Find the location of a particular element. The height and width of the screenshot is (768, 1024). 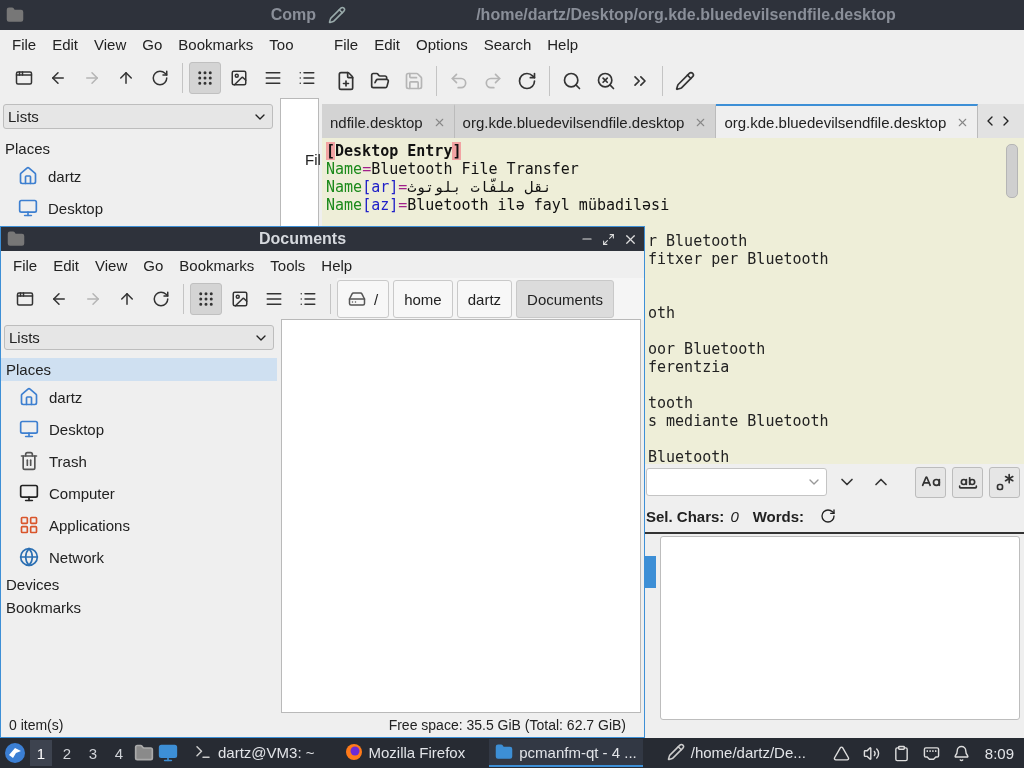

code-line: r Bluetooth is located at coordinates (698, 241).